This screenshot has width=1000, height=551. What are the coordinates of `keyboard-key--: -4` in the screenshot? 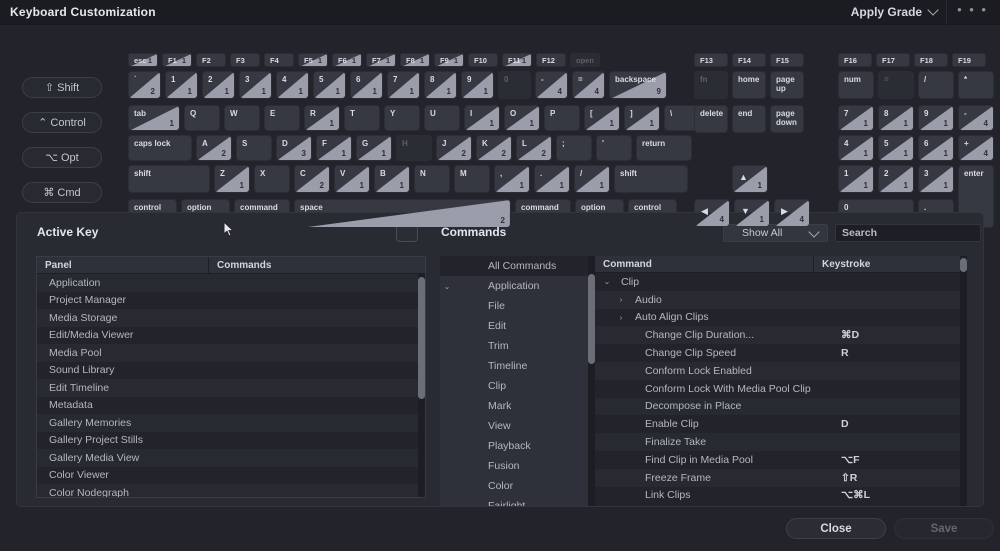 It's located at (976, 118).